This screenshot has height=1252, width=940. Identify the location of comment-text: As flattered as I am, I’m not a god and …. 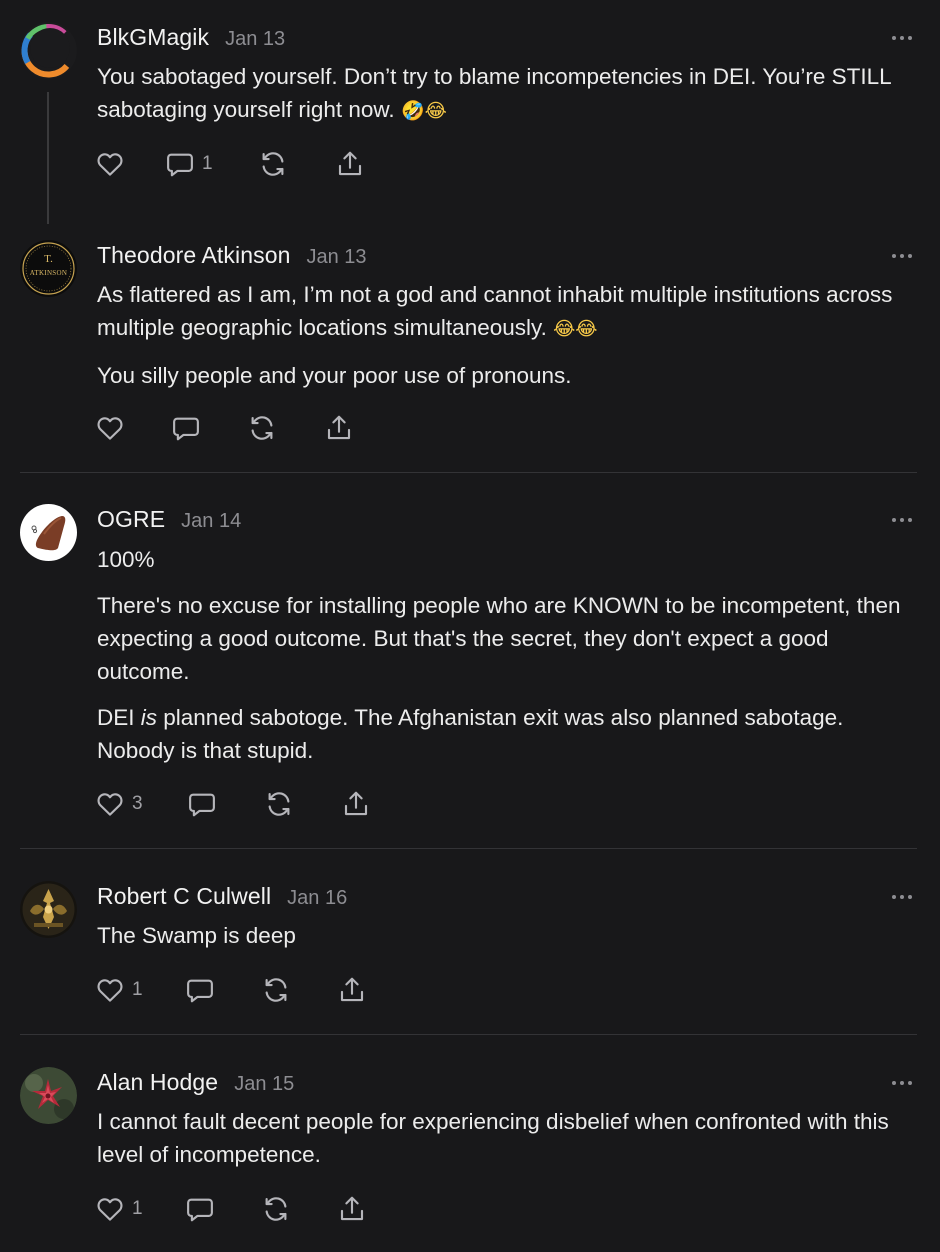
(495, 311).